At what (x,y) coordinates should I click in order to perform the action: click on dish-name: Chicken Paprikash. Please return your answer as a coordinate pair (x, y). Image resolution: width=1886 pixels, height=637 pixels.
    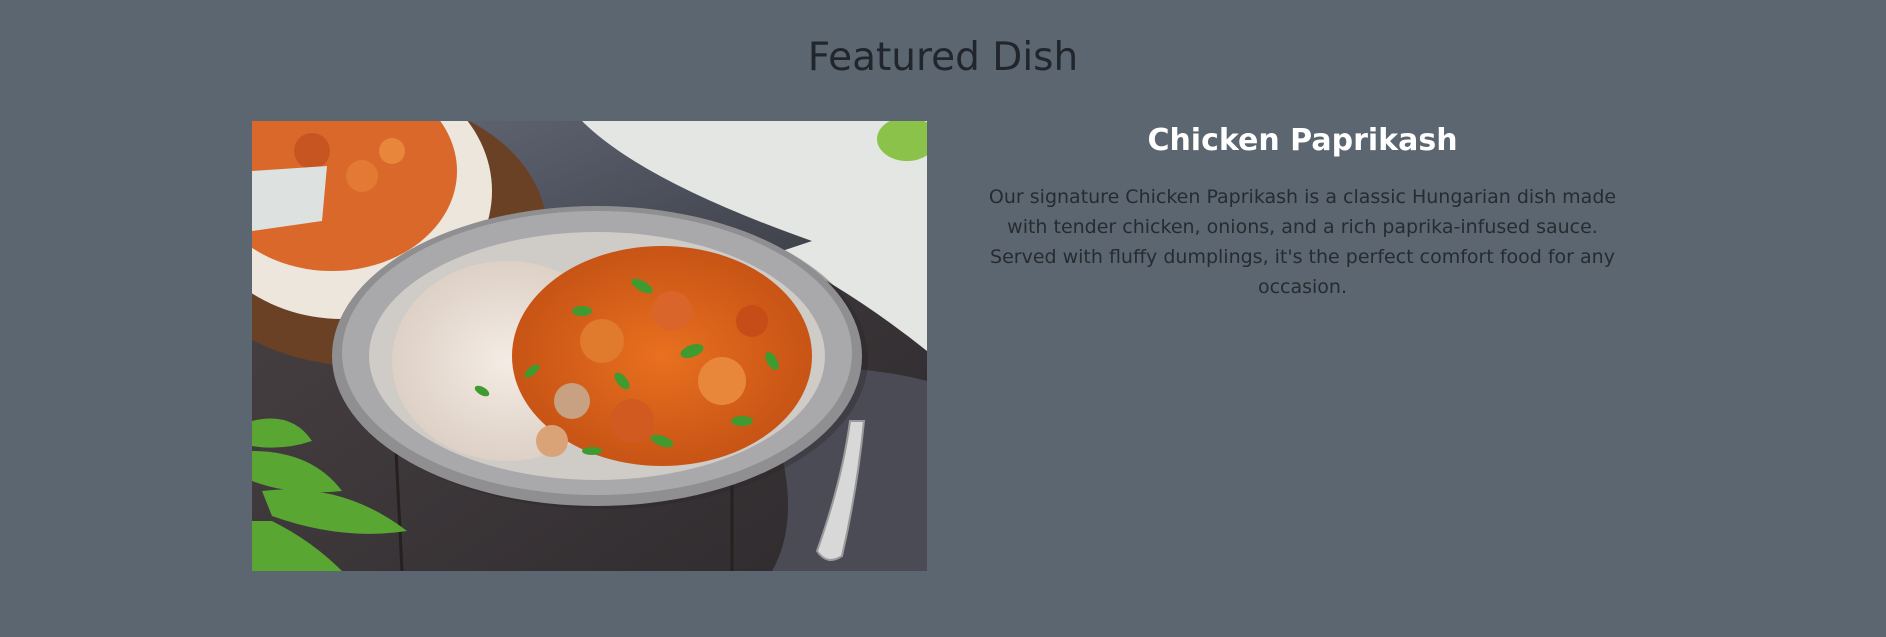
    Looking at the image, I should click on (1302, 140).